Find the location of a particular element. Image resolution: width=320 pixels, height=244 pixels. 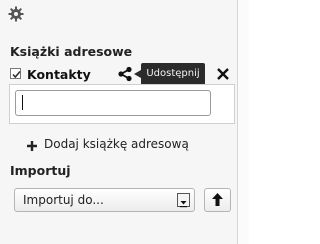

addressbook-name-input is located at coordinates (113, 103).